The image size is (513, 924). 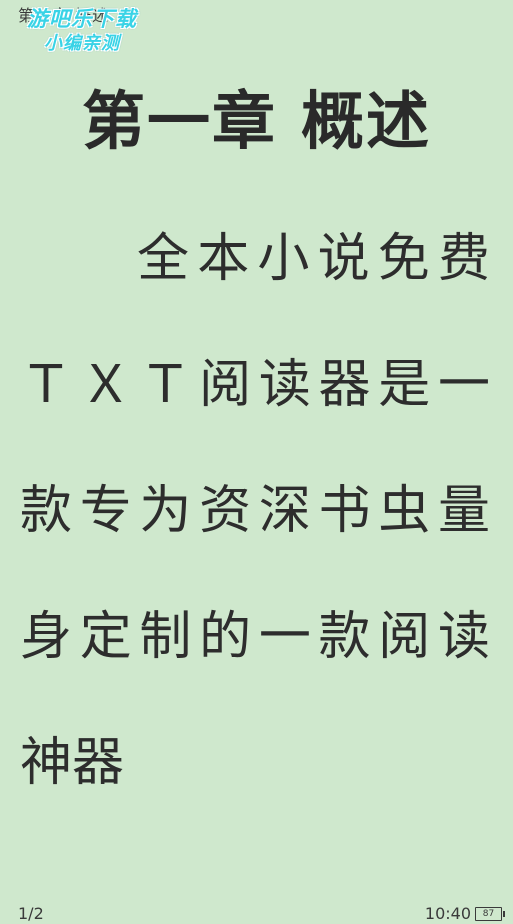 I want to click on content-line: 神器, so click(x=72, y=763).